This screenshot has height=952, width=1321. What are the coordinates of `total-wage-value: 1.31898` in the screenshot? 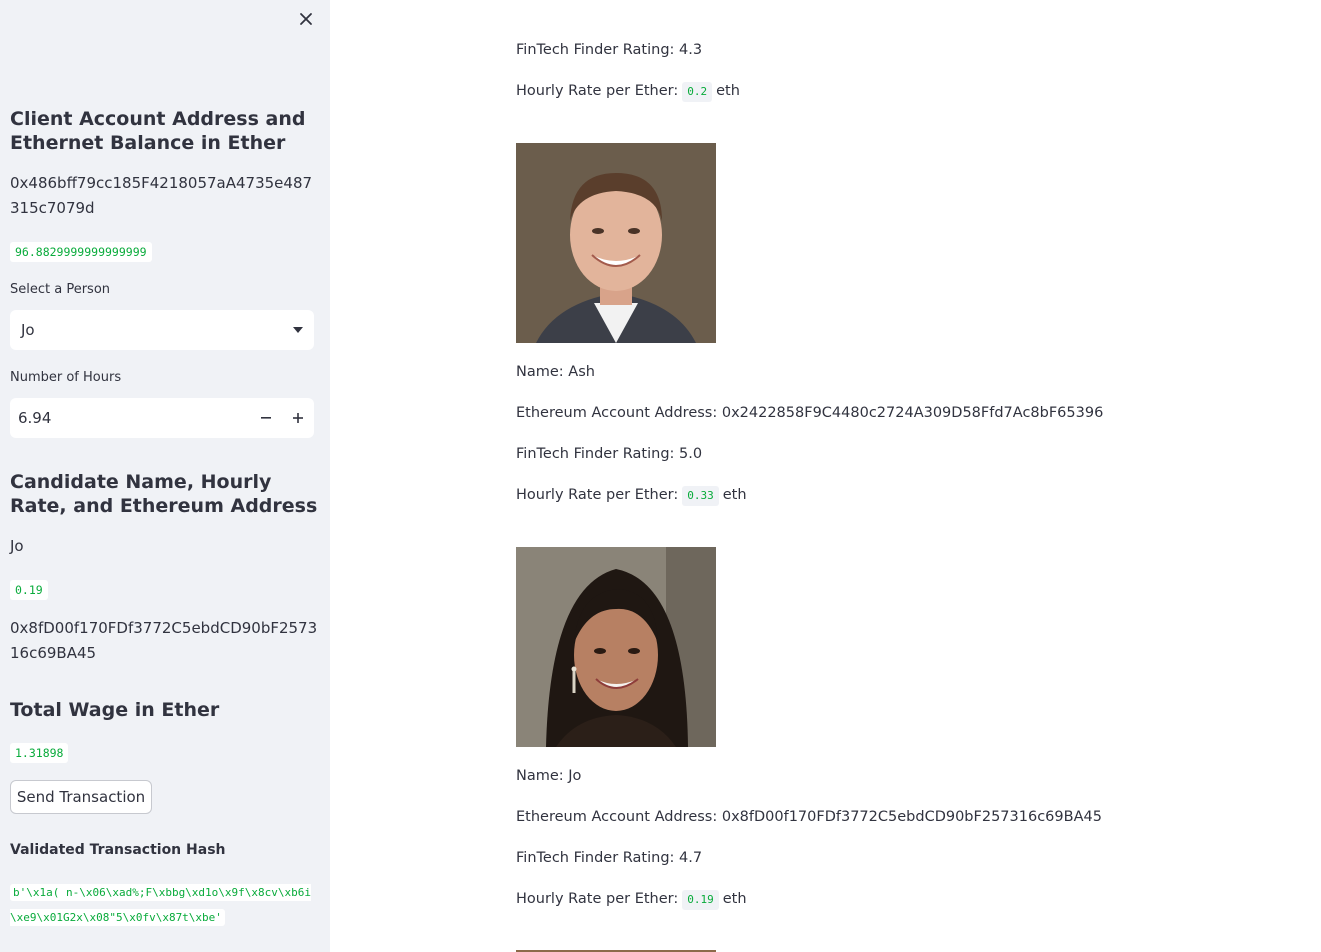 It's located at (39, 753).